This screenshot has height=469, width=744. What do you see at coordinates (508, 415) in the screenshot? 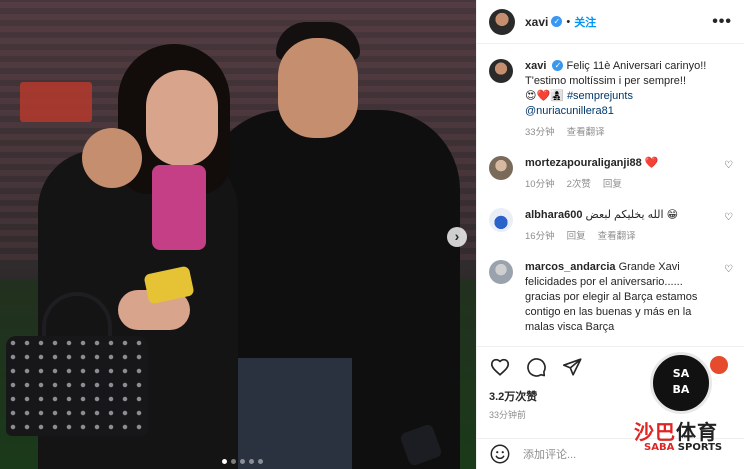
I see `post-time: 33分钟前` at bounding box center [508, 415].